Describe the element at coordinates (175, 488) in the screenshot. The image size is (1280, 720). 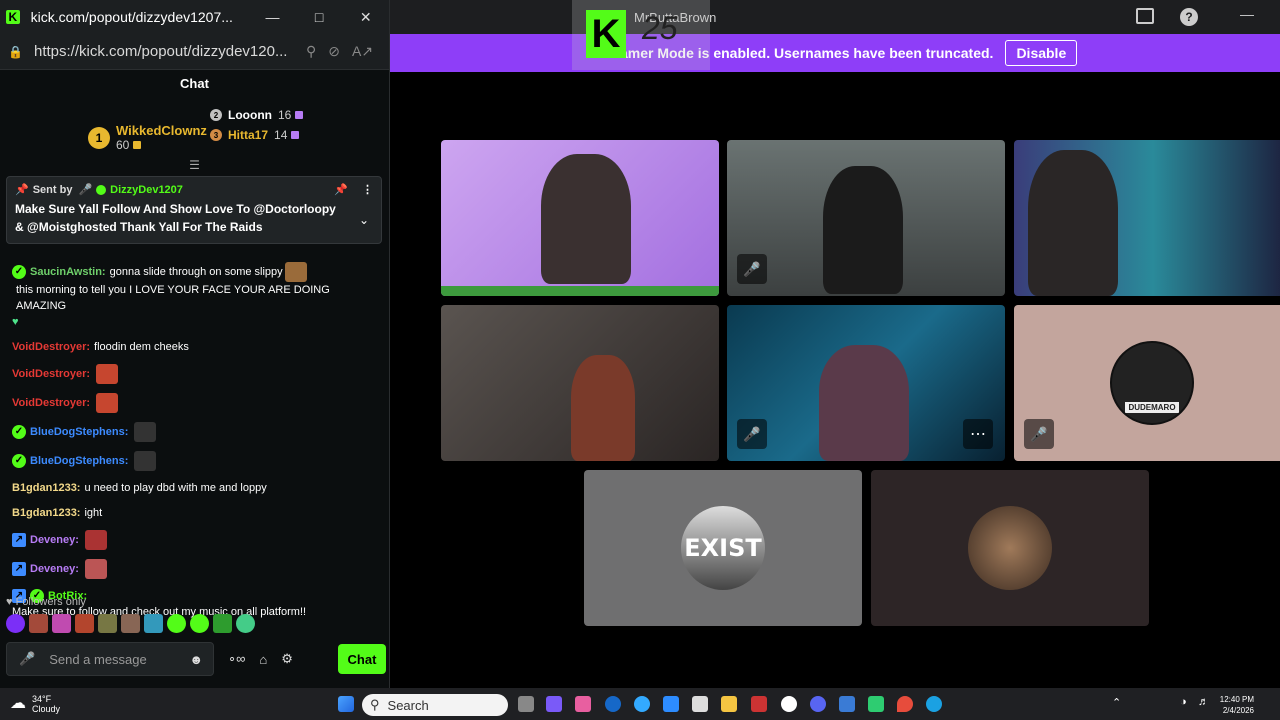
I see `chat-text: u need to play dbd with me and loppy` at that location.